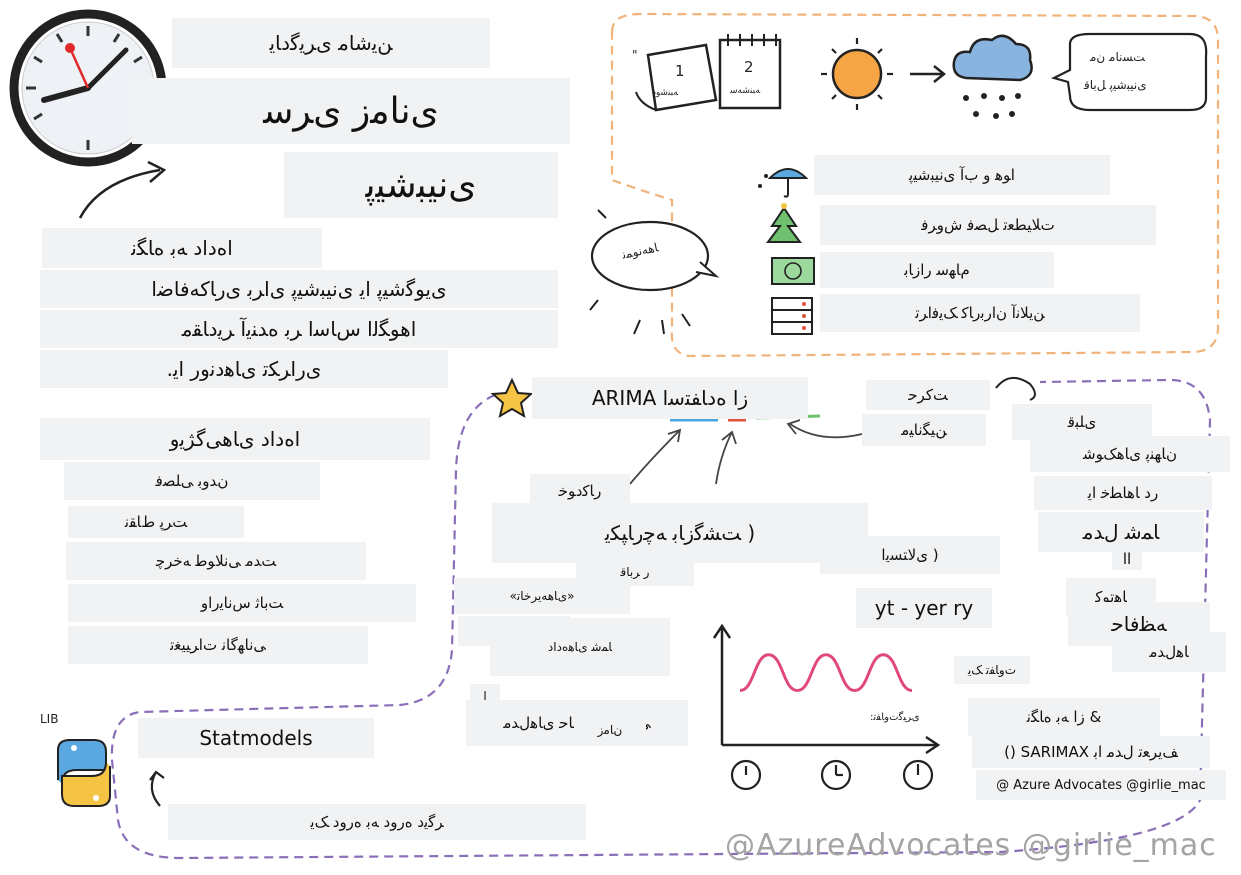 This screenshot has width=1241, height=875. Describe the element at coordinates (749, 67) in the screenshot. I see `calendar-day-2: 2` at that location.